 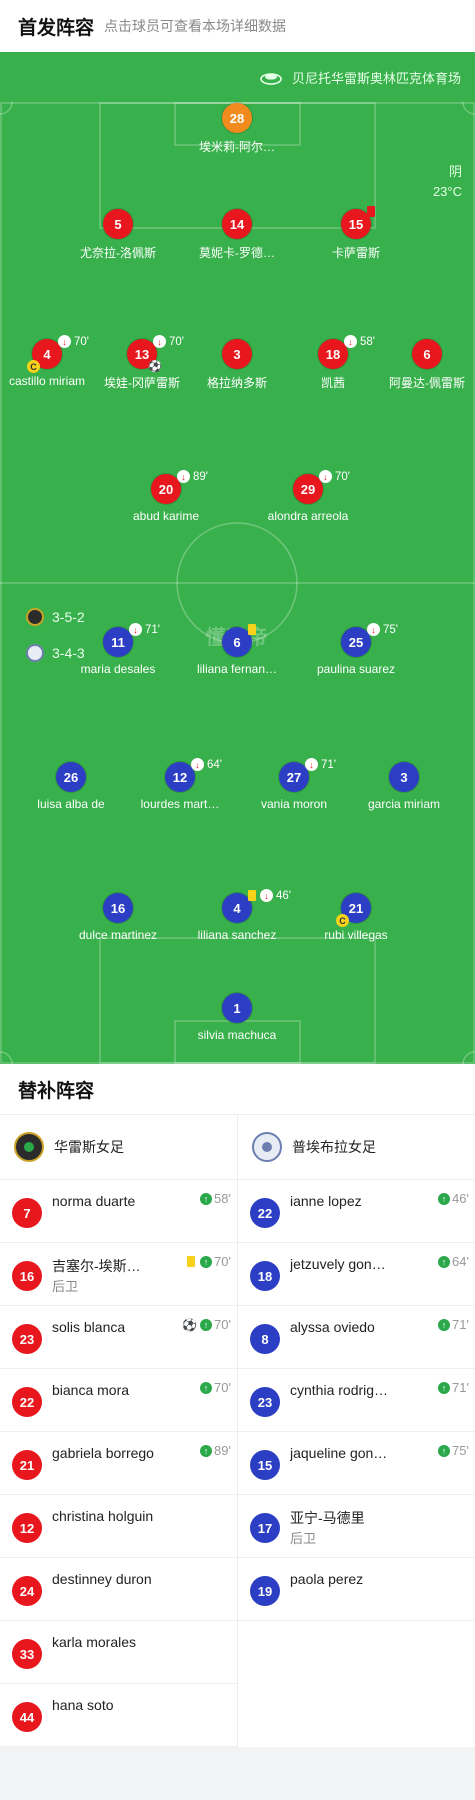 What do you see at coordinates (265, 1465) in the screenshot?
I see `sub-number: 15` at bounding box center [265, 1465].